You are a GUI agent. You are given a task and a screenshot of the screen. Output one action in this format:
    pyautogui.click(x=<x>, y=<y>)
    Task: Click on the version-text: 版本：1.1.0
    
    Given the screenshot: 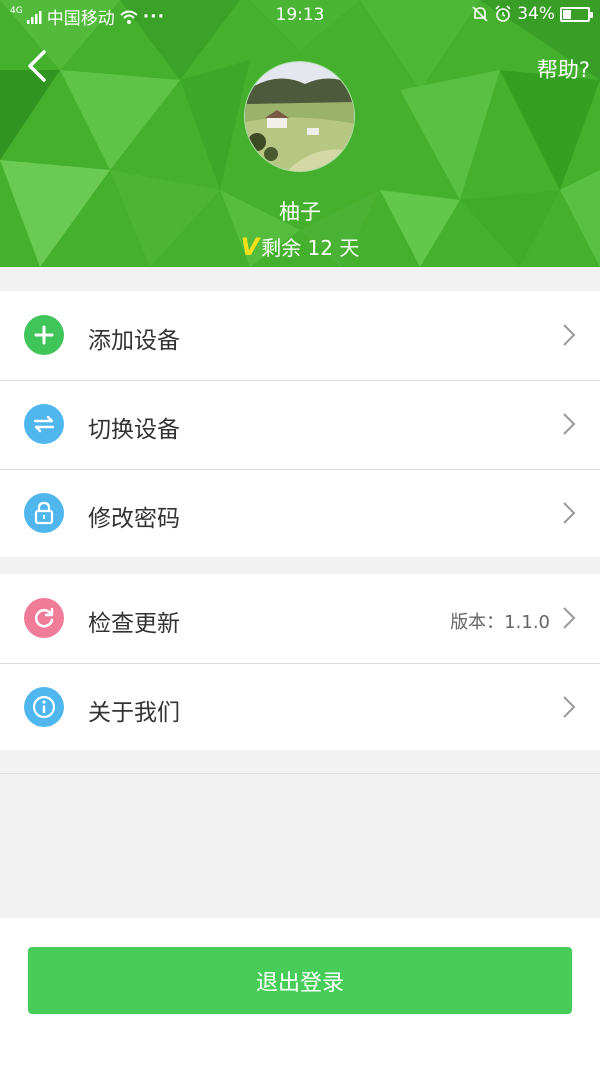 What is the action you would take?
    pyautogui.click(x=500, y=622)
    